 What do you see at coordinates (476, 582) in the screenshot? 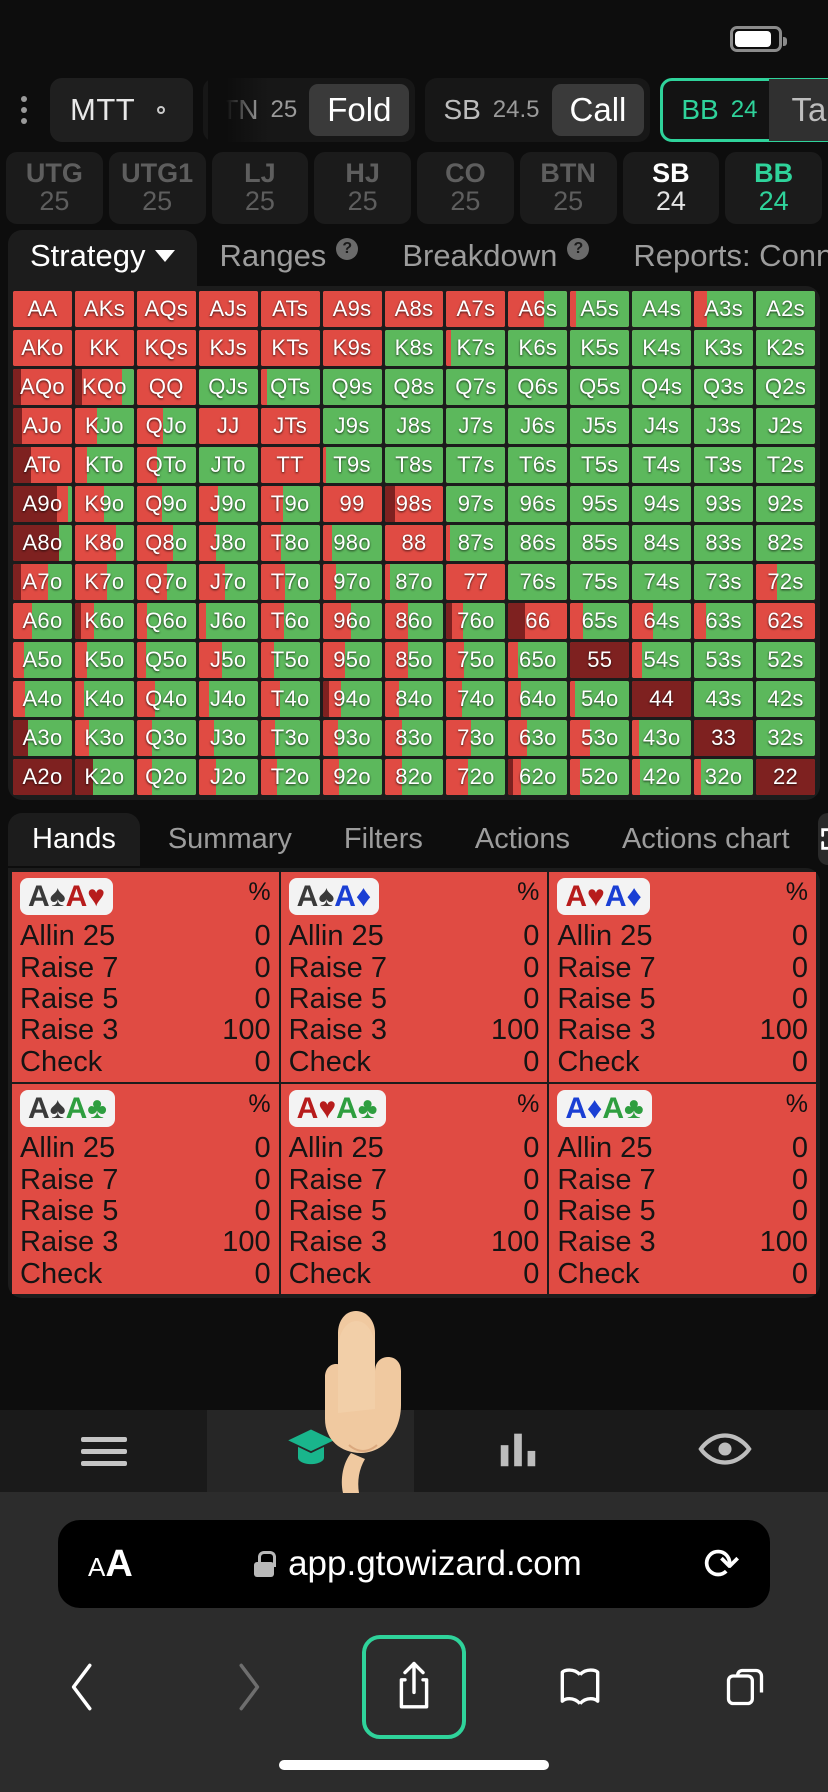
I see `matrix-cell: 77` at bounding box center [476, 582].